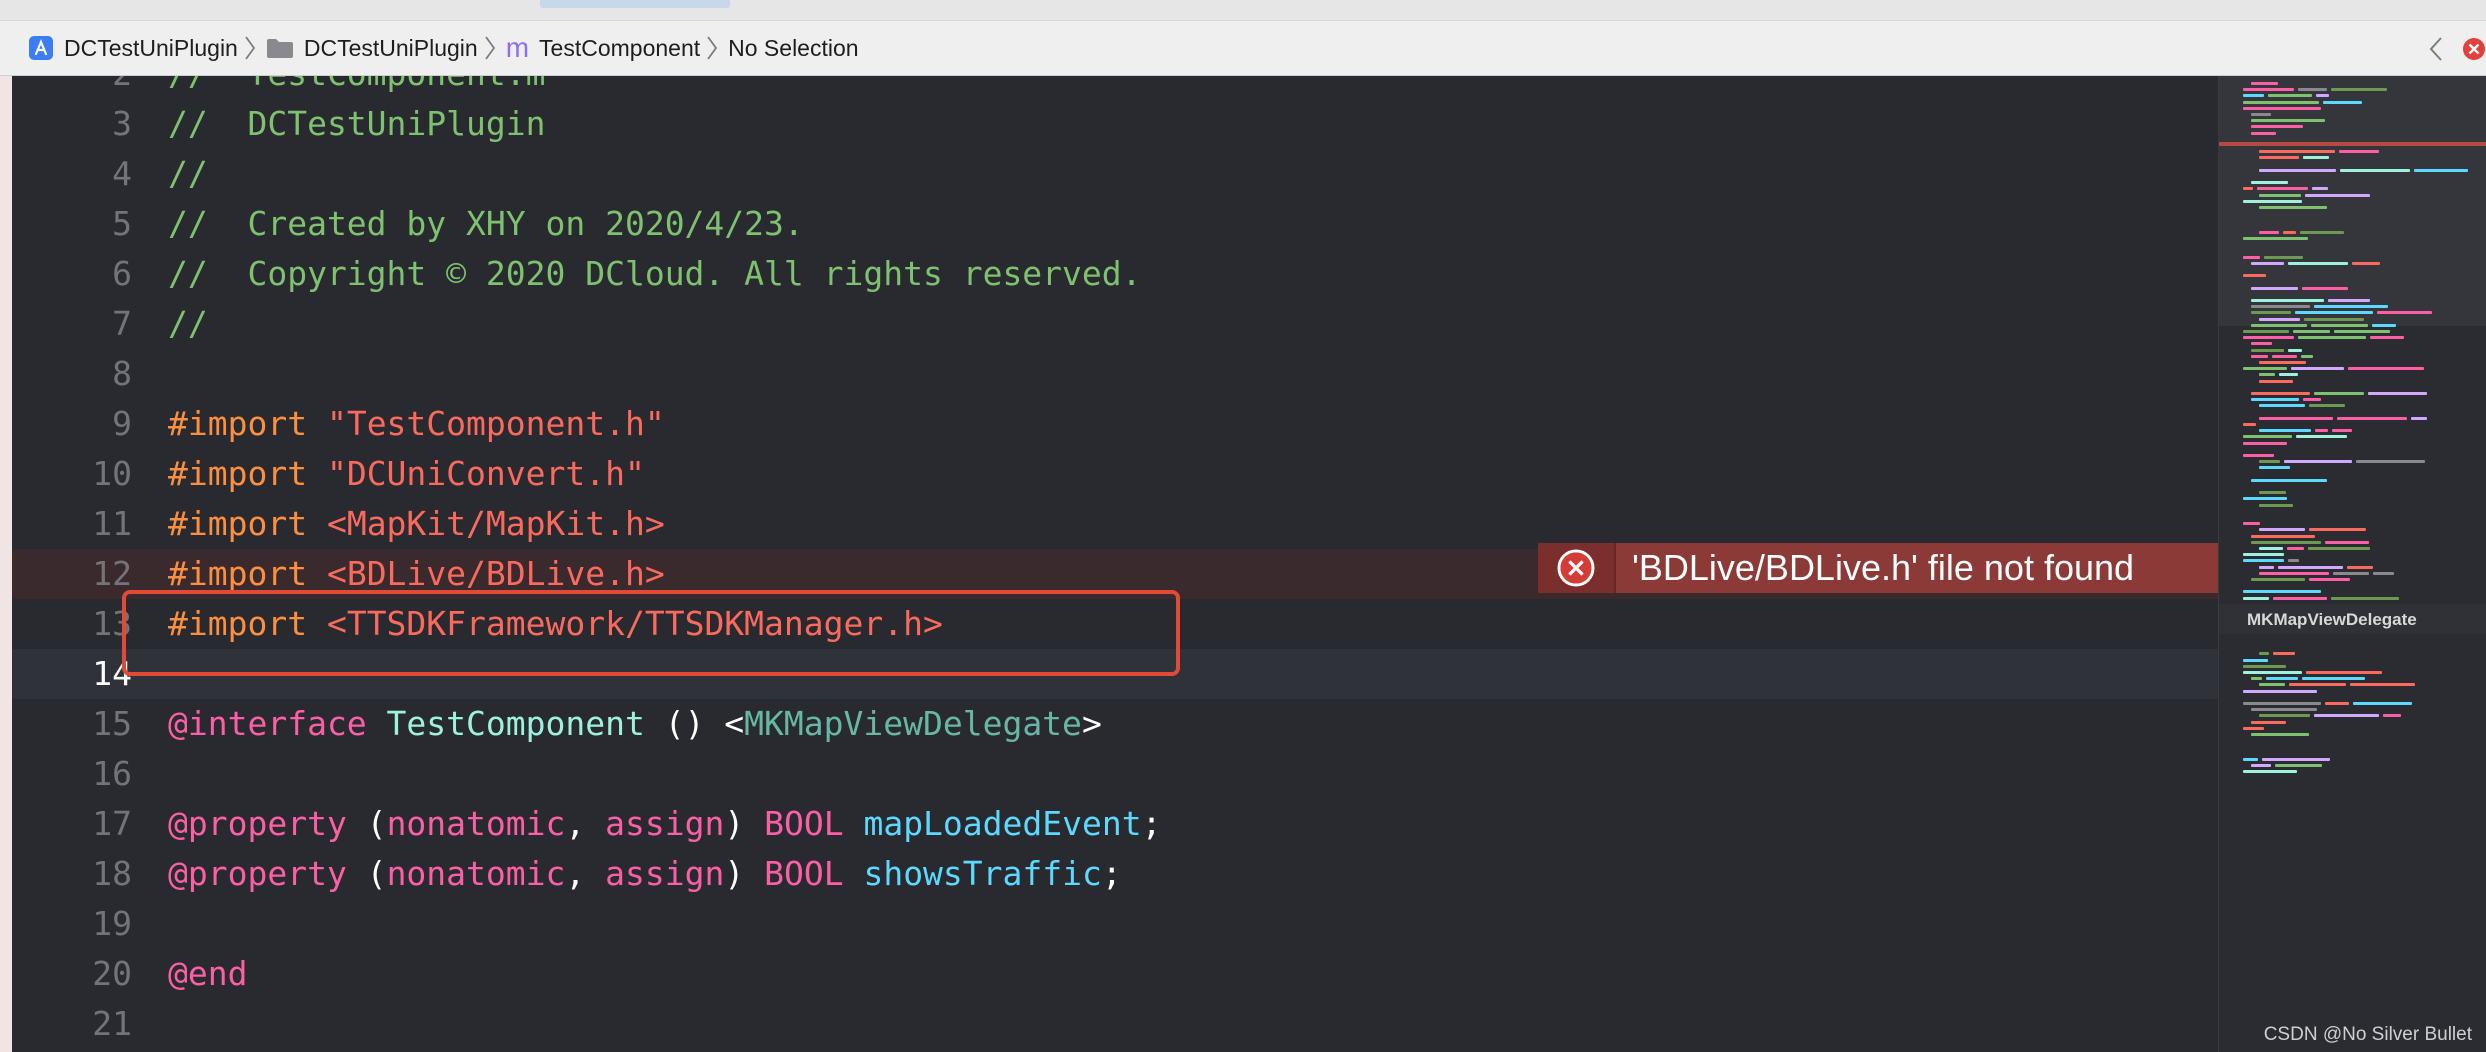 Image resolution: width=2486 pixels, height=1052 pixels. Describe the element at coordinates (1115, 474) in the screenshot. I see `code-line: 10 #import "DCUniConvert.h"` at that location.